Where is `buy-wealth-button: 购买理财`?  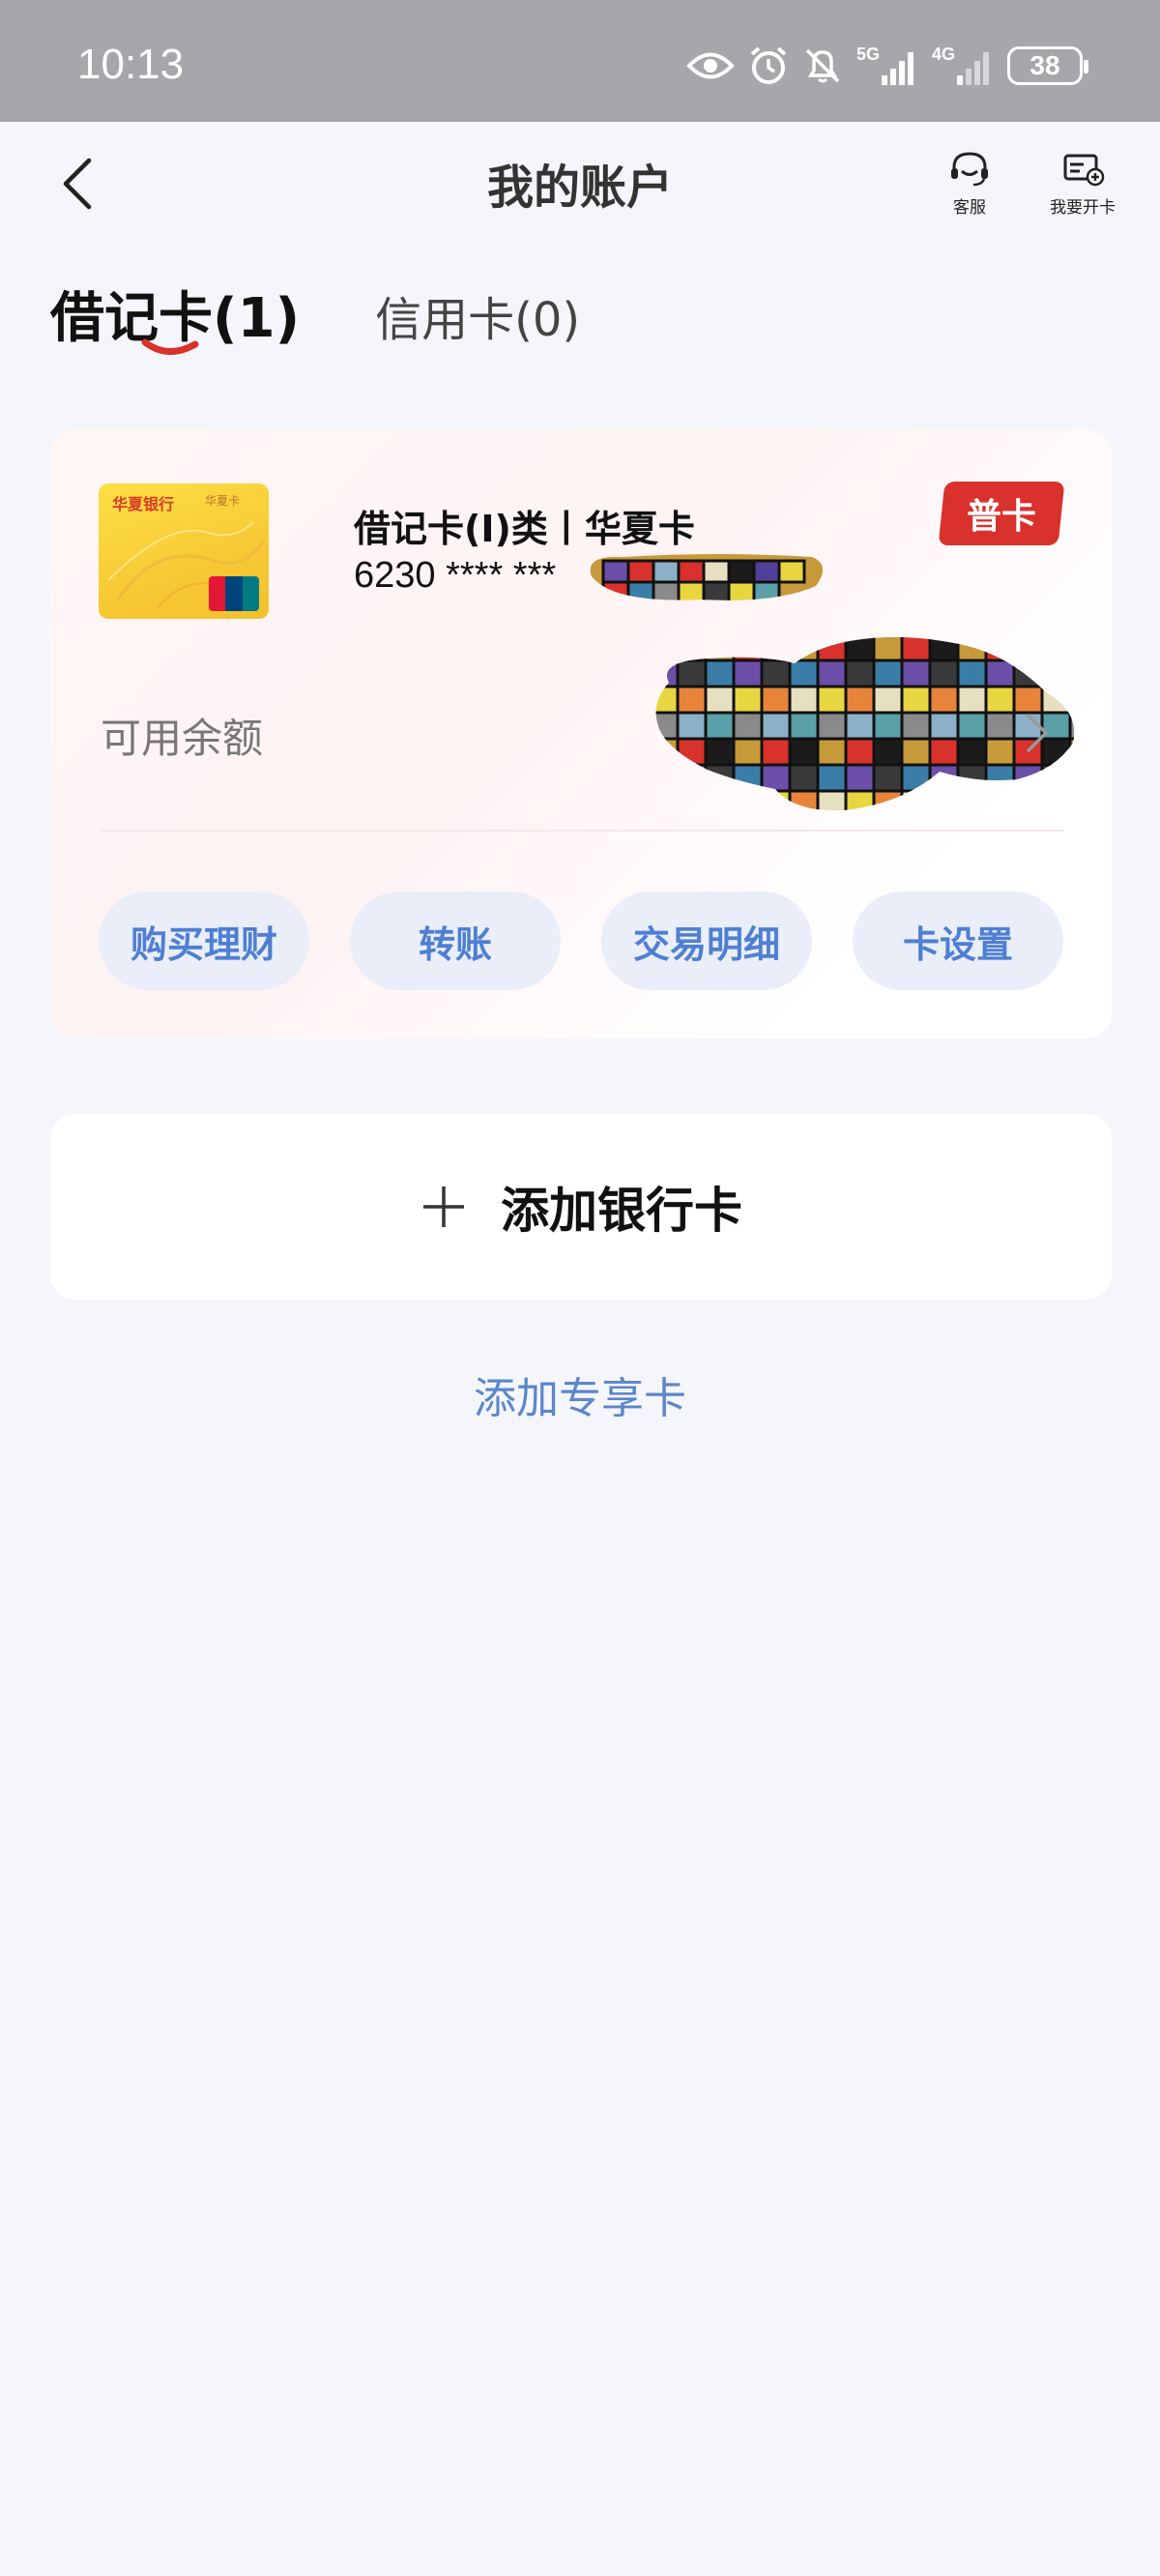 buy-wealth-button: 购买理财 is located at coordinates (204, 941).